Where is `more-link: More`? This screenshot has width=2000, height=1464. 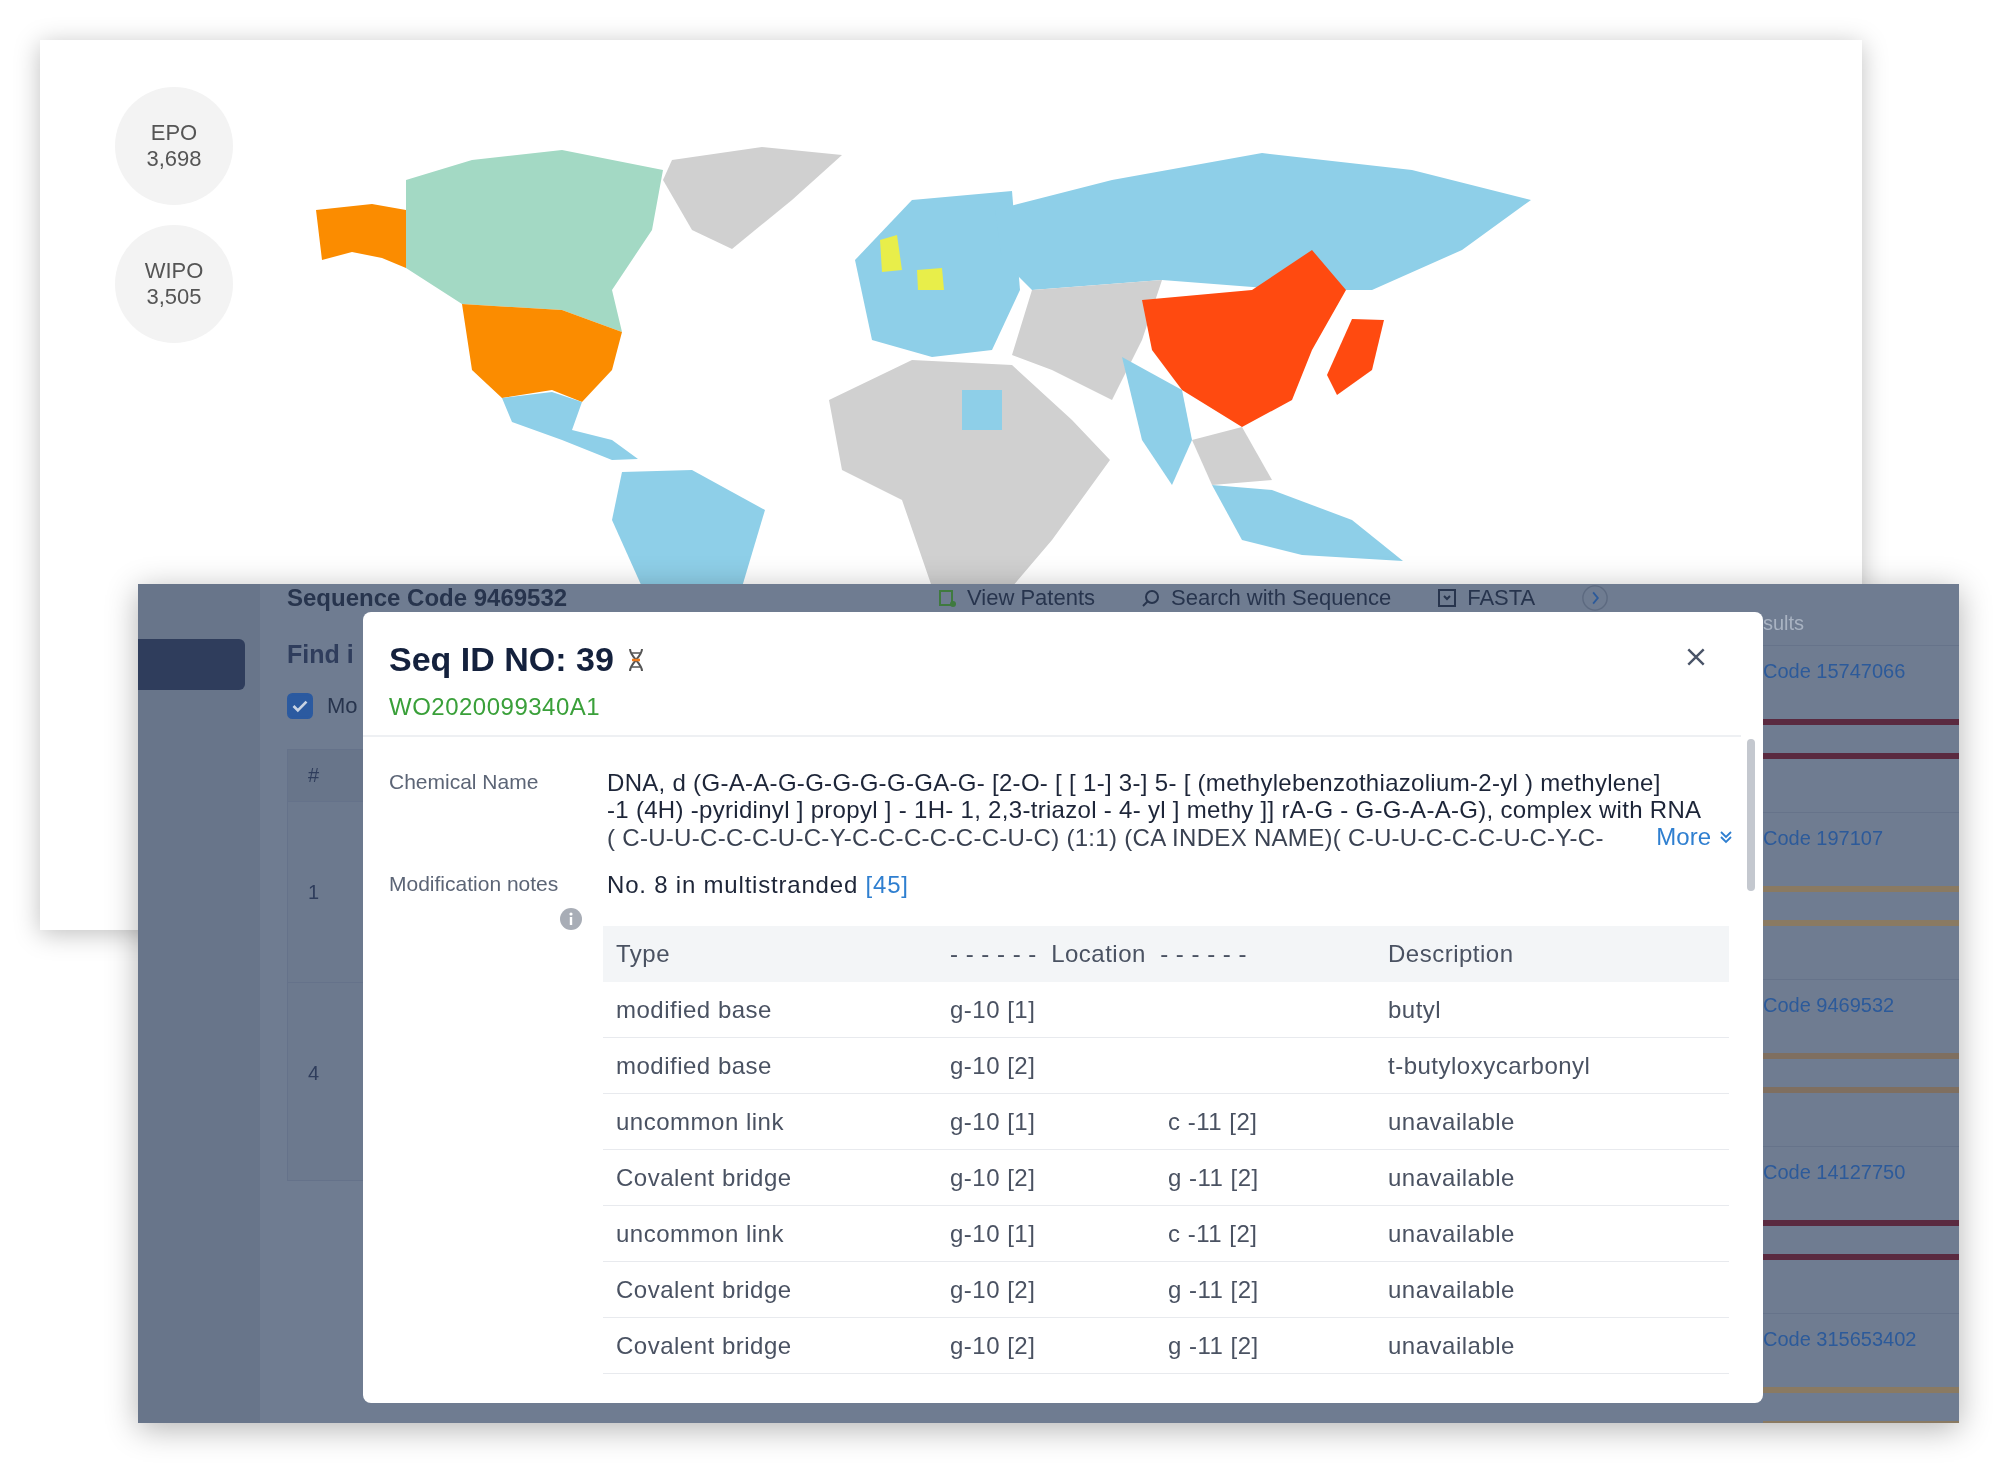
more-link: More is located at coordinates (1694, 837).